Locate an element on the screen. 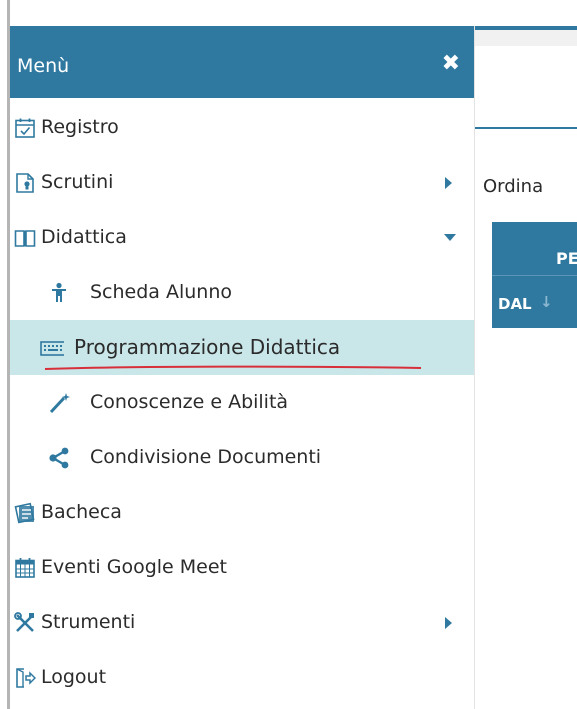 This screenshot has height=709, width=577. sidebar-item-label: Eventi Google Meet is located at coordinates (134, 567).